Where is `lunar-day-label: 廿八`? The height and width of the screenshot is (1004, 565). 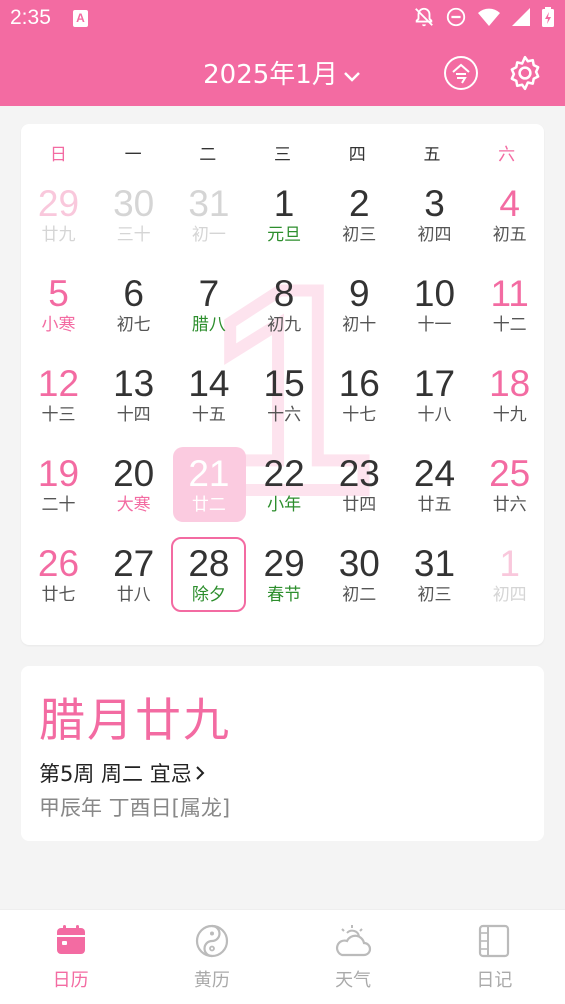
lunar-day-label: 廿八 is located at coordinates (133, 595).